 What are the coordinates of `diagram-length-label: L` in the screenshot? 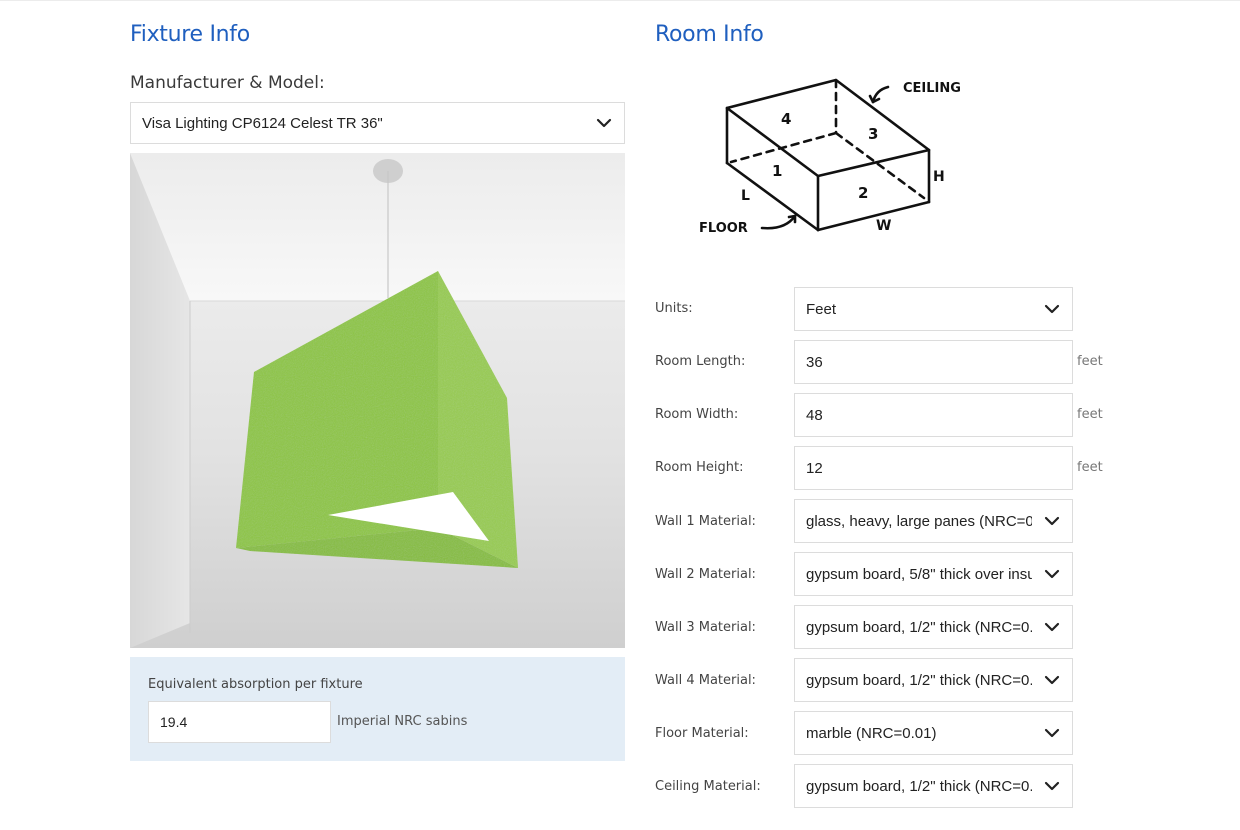 It's located at (745, 196).